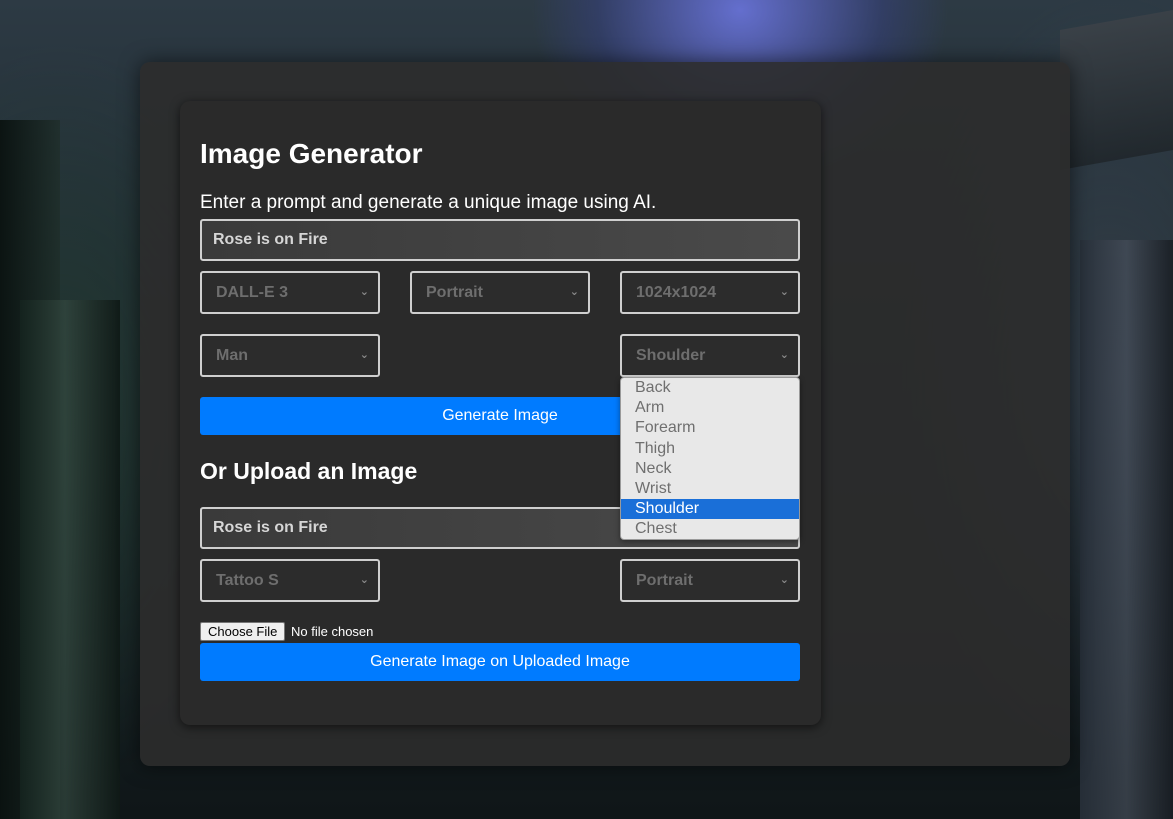  What do you see at coordinates (710, 428) in the screenshot?
I see `dropdown-option-forearm: Forearm` at bounding box center [710, 428].